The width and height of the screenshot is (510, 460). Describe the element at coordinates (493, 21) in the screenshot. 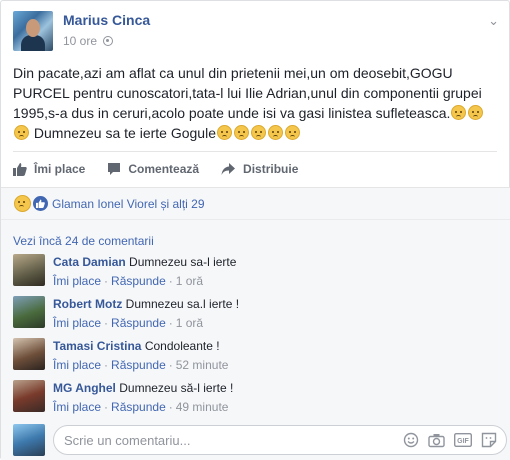

I see `chevron-down-icon: ⌄` at that location.